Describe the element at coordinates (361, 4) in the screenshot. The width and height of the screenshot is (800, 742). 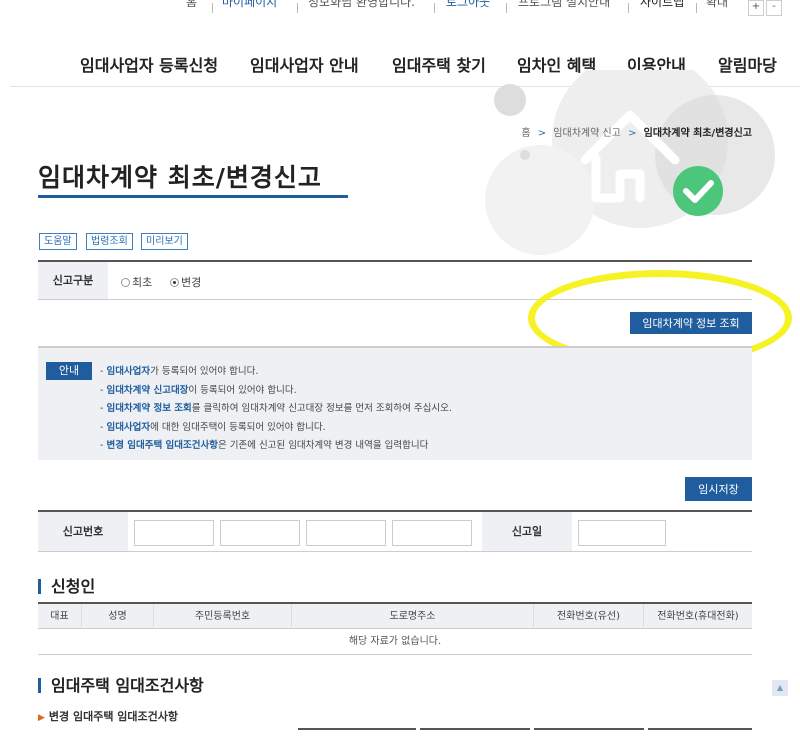
I see `util-welcome-text: 청보화님 환영합니다.` at that location.